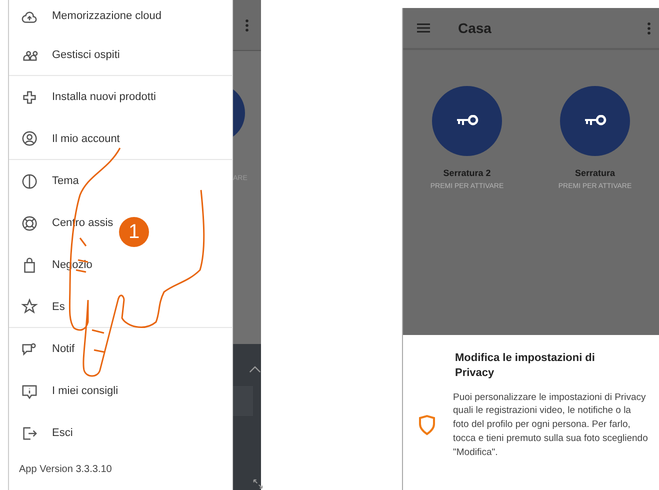  I want to click on menu-item: I miei consigli, so click(65, 391).